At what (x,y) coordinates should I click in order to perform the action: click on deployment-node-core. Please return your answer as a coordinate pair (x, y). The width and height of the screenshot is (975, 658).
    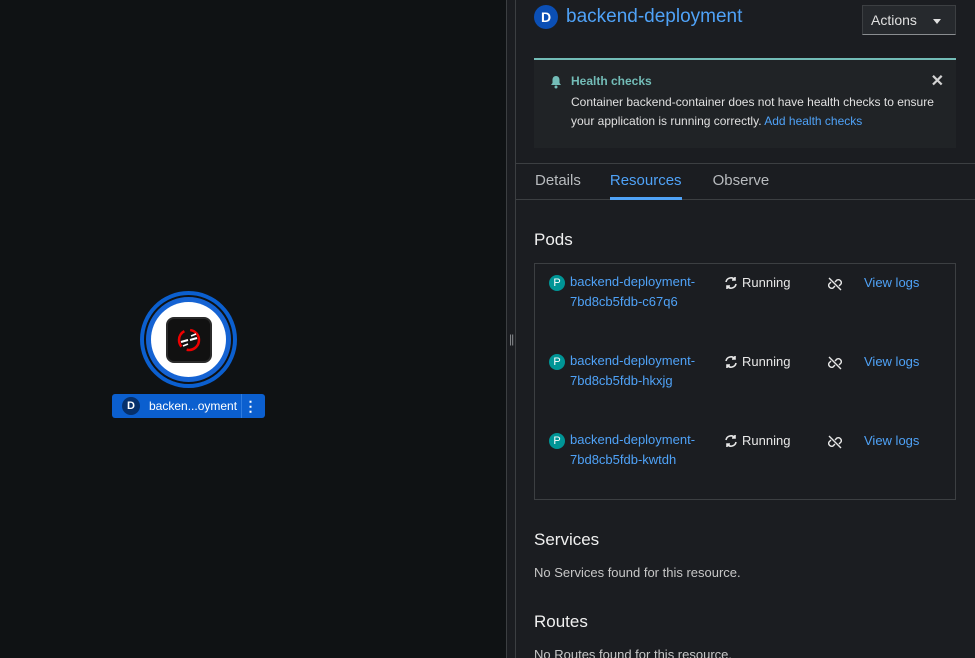
    Looking at the image, I should click on (188, 339).